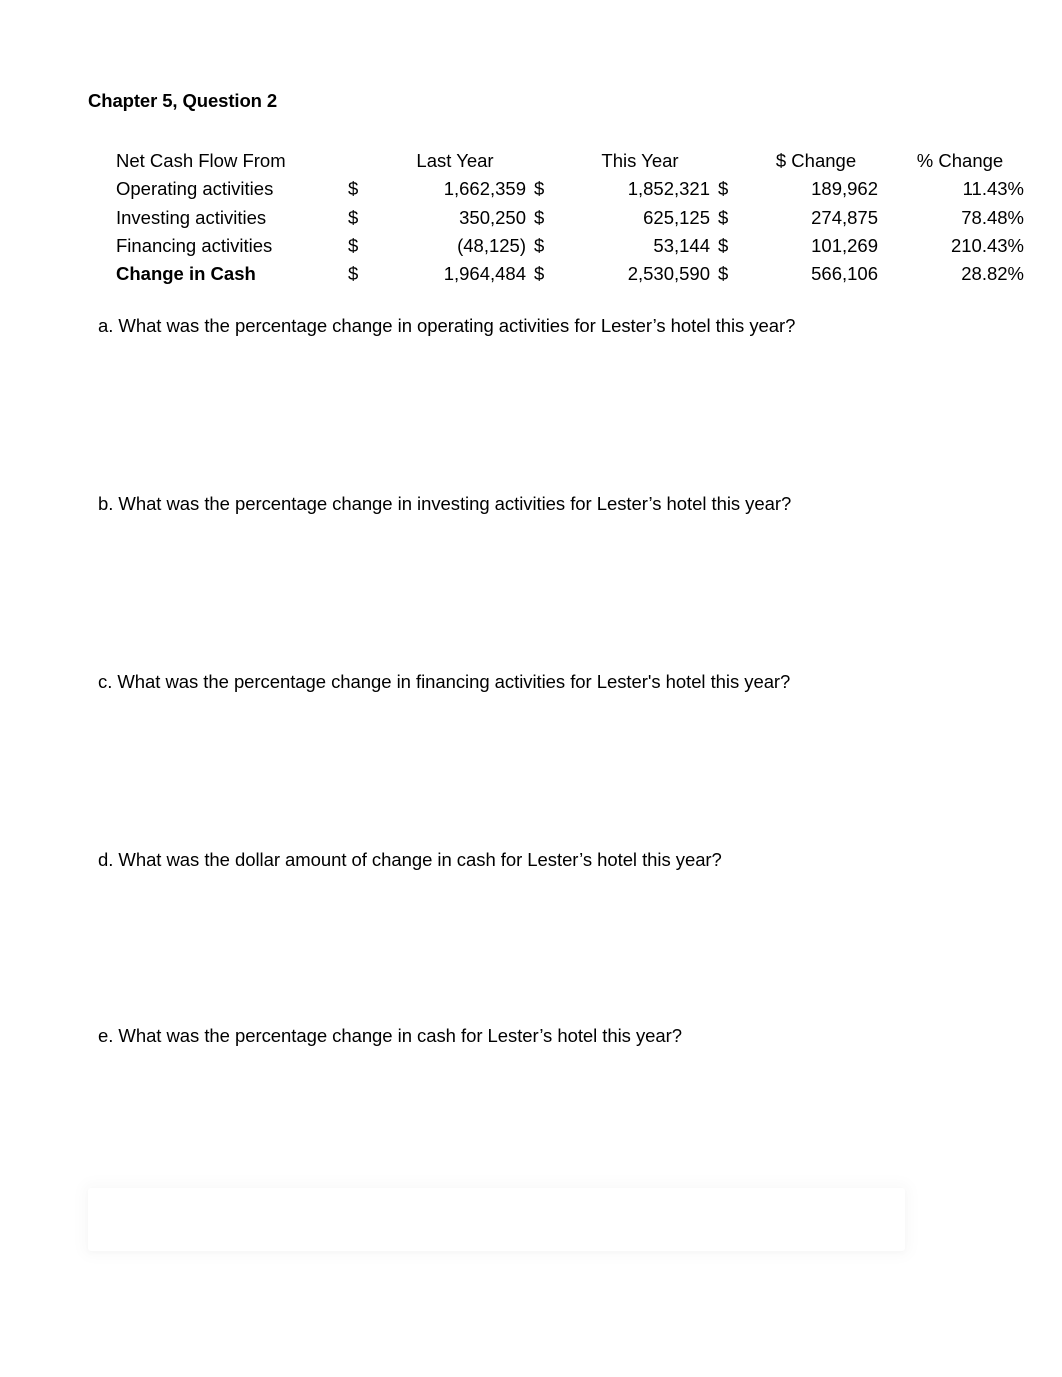  I want to click on cell-this-year: 625,125, so click(676, 217).